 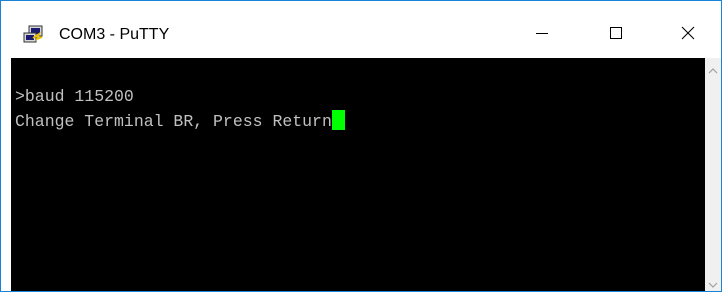 I want to click on terminal-line-text: Change Terminal BR, Press Return, so click(x=173, y=121).